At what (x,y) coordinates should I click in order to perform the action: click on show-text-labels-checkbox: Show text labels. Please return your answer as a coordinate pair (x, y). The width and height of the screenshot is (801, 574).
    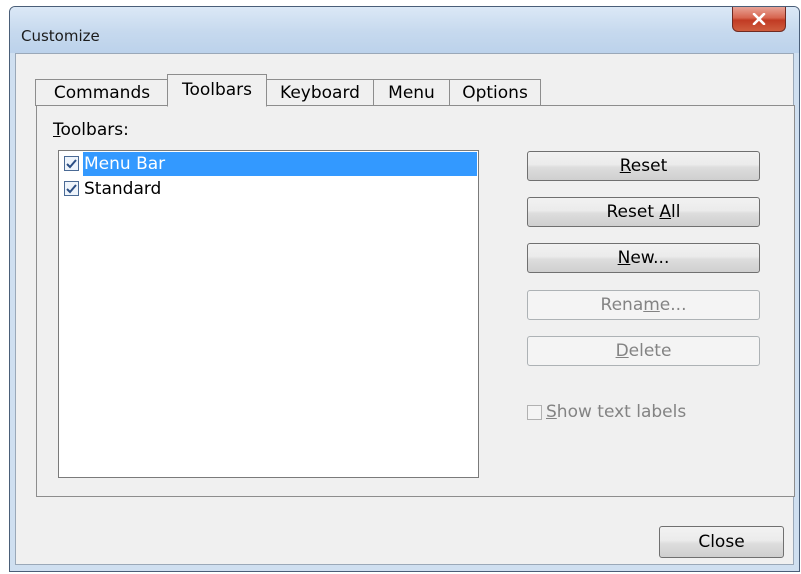
    Looking at the image, I should click on (606, 412).